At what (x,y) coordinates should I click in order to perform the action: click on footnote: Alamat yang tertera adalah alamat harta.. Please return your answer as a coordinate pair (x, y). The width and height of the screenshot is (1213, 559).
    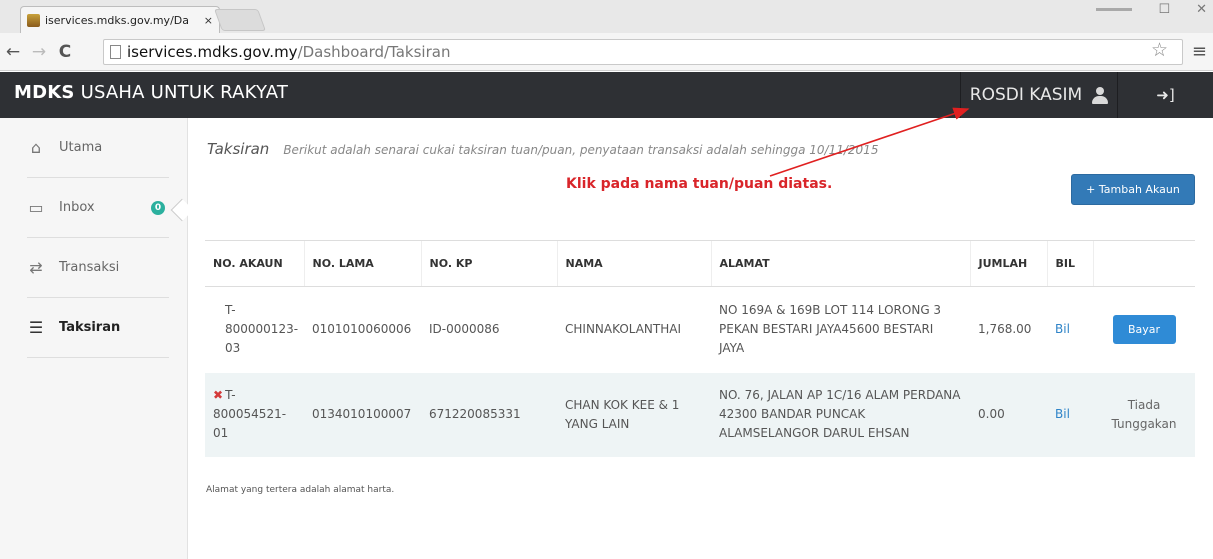
    Looking at the image, I should click on (300, 490).